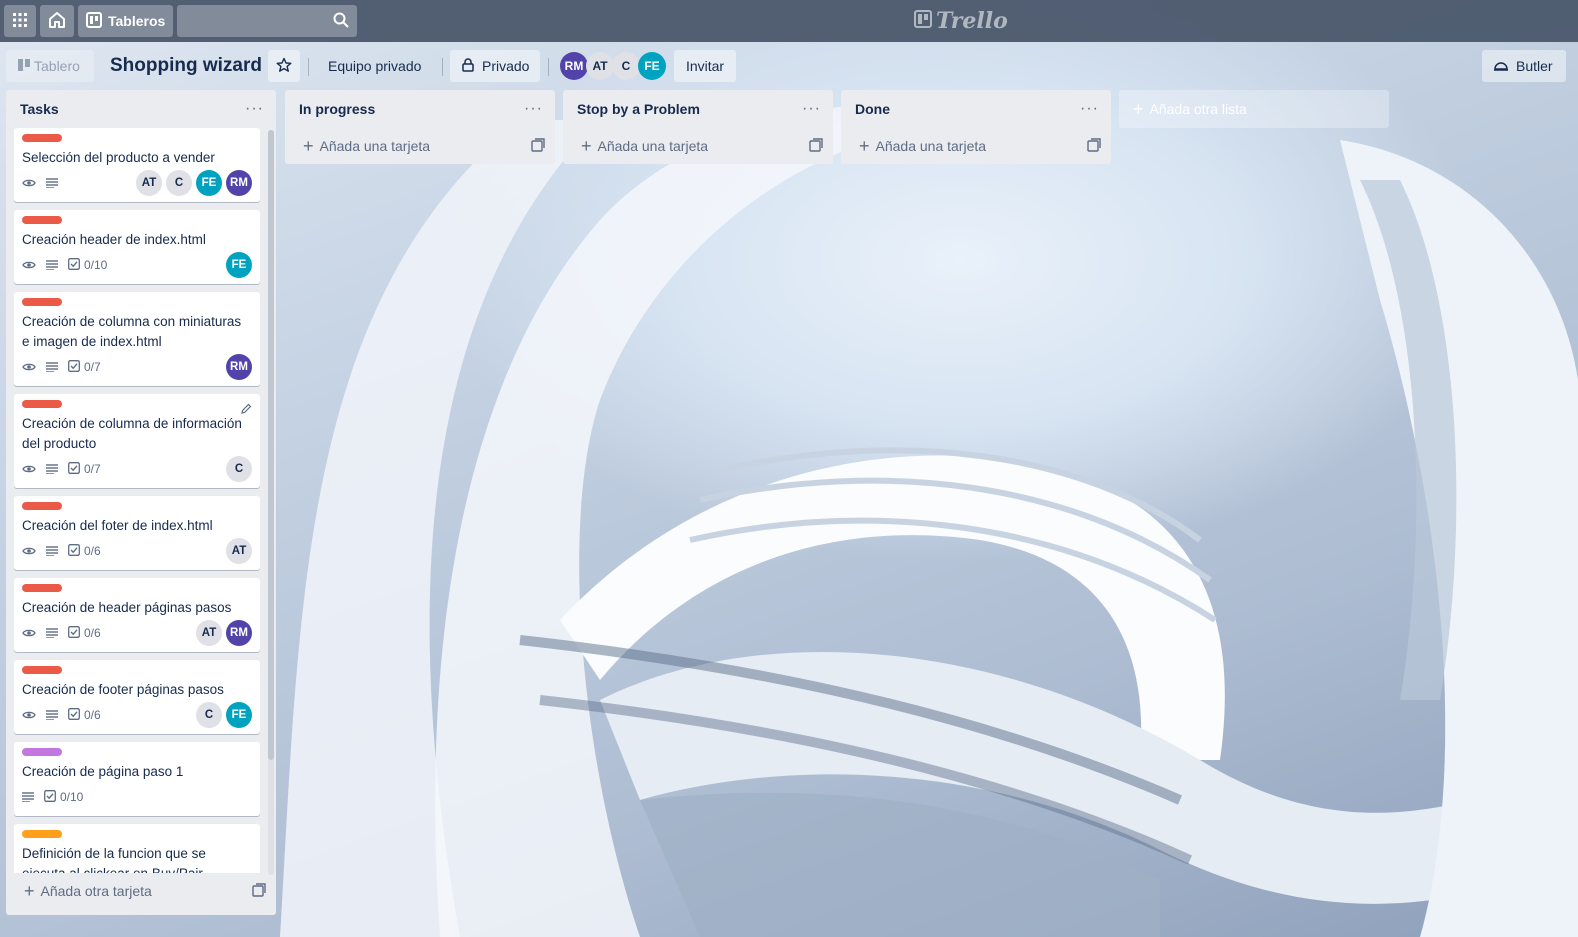 The height and width of the screenshot is (937, 1578). I want to click on apps-grid-icon, so click(20, 21).